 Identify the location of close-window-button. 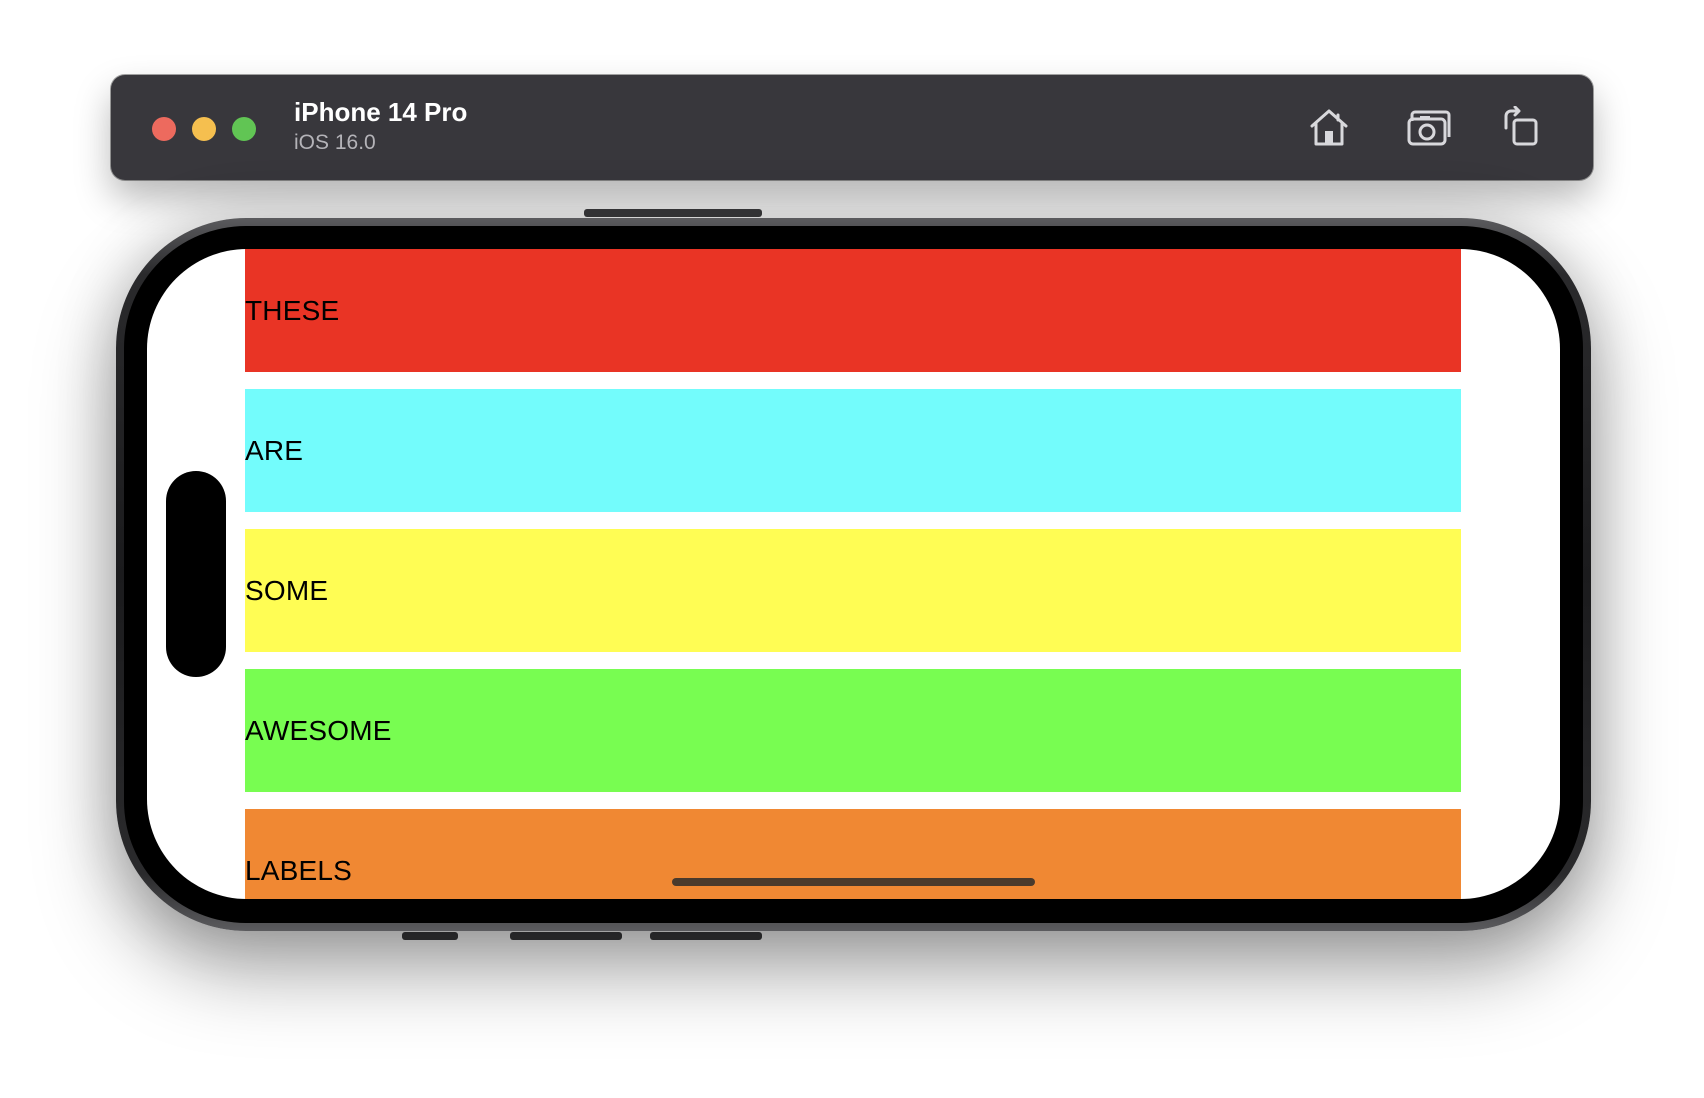
(164, 129).